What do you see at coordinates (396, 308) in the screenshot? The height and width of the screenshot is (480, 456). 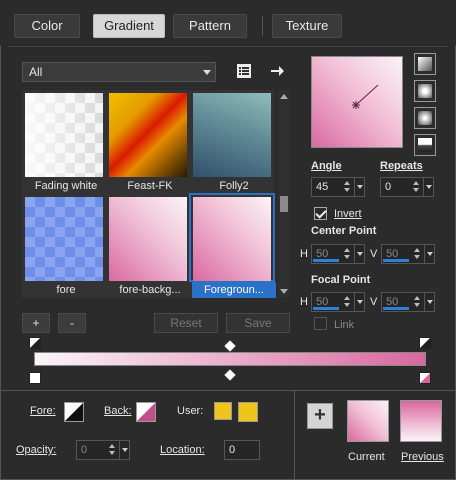 I see `focal-v-slider` at bounding box center [396, 308].